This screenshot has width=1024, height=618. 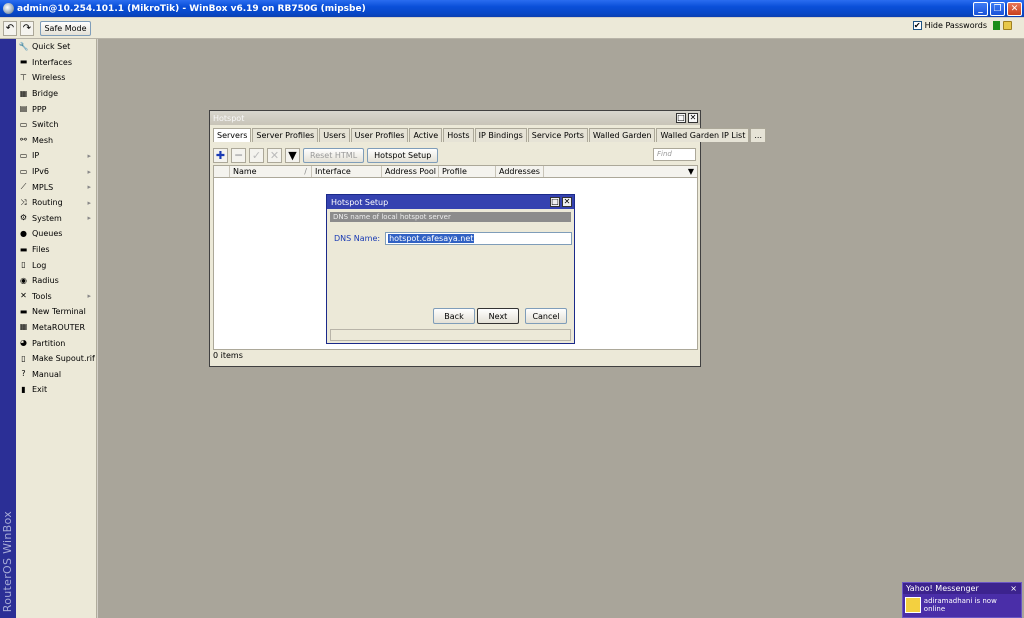 What do you see at coordinates (256, 155) in the screenshot?
I see `enable-icon: ✓` at bounding box center [256, 155].